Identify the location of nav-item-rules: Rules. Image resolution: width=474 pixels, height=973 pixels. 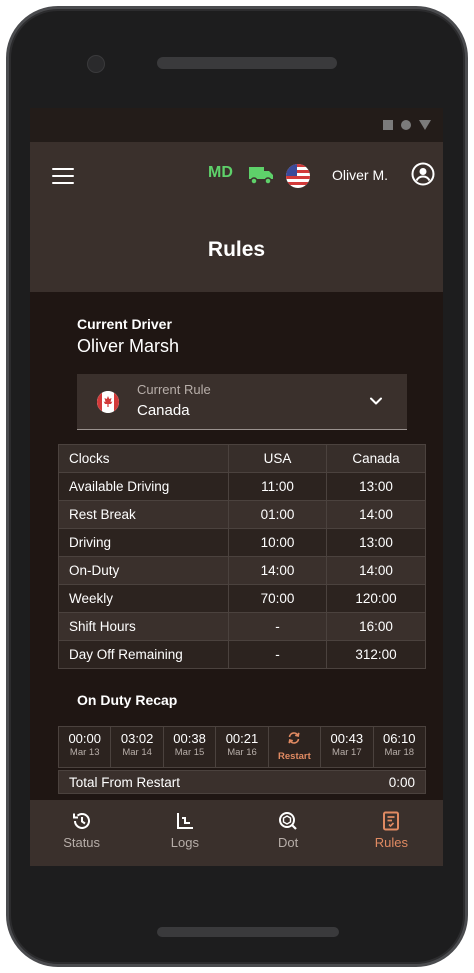
(391, 833).